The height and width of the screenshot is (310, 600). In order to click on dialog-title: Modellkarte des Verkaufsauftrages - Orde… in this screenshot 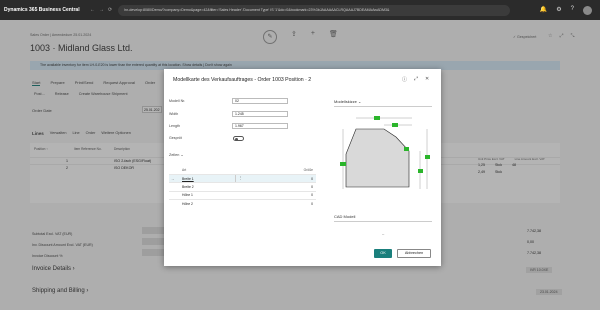, I will do `click(242, 80)`.